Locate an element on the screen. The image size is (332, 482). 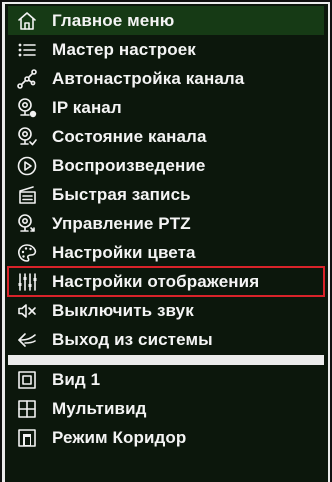
menu-item-main-menu: Главное меню is located at coordinates (166, 20).